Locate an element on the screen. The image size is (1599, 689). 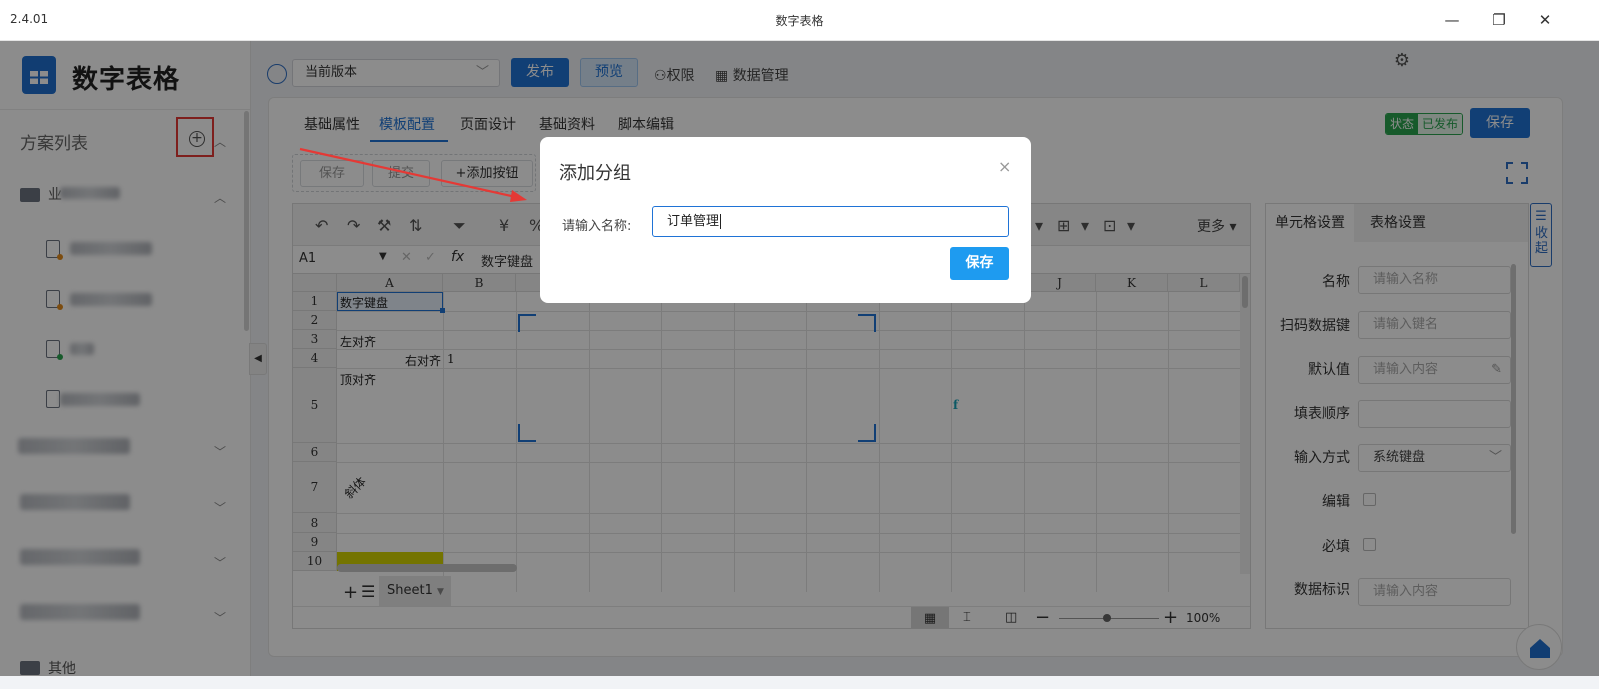
add-group-dialog: 添加分组 × 请输入名称: 订单管理 保存 is located at coordinates (785, 220).